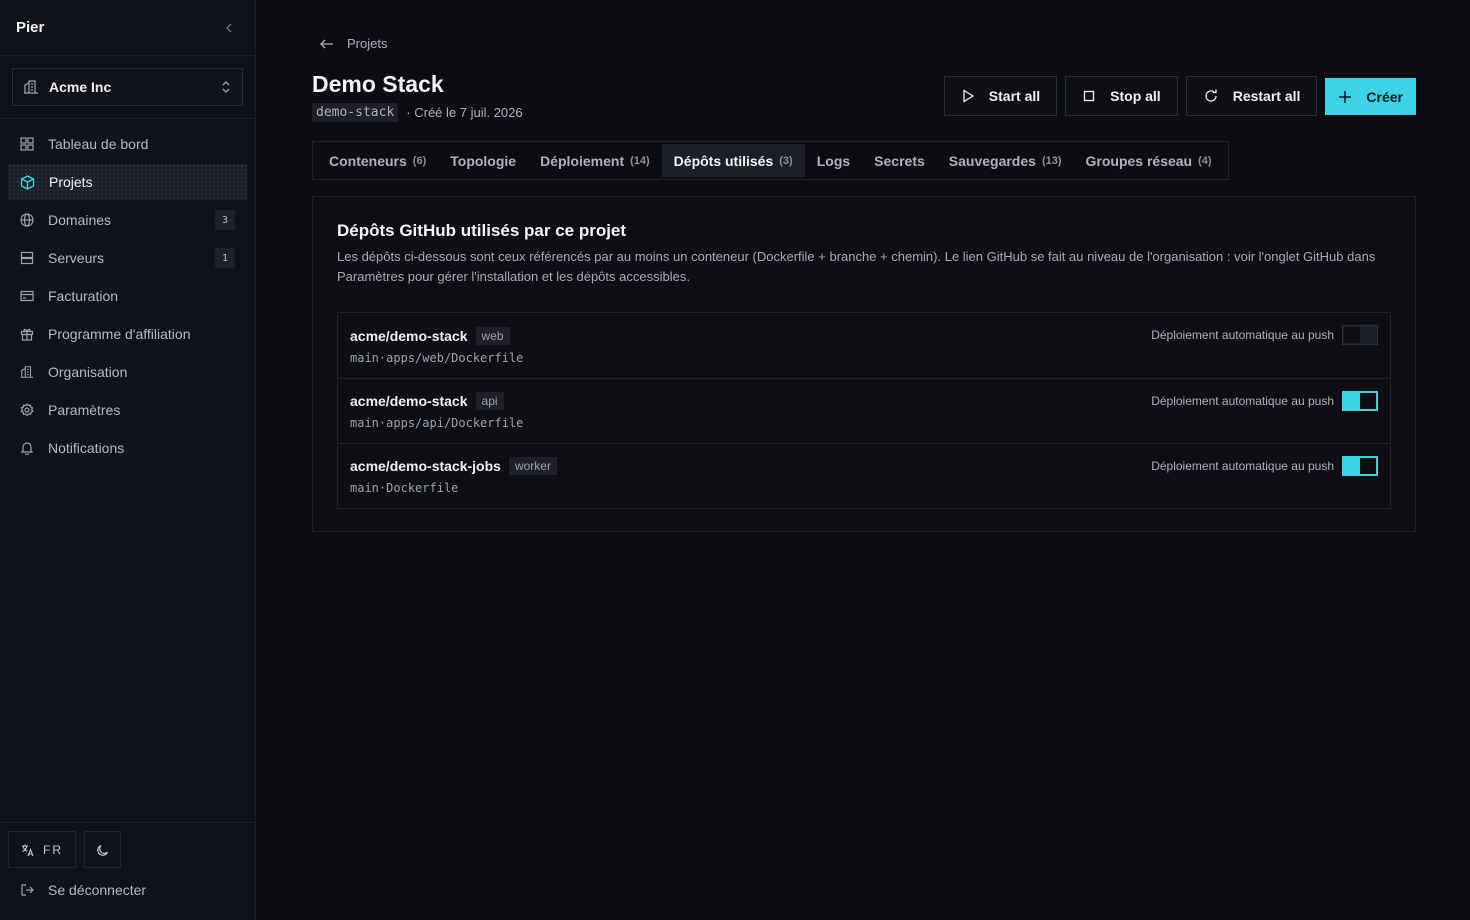 The image size is (1470, 920). Describe the element at coordinates (368, 160) in the screenshot. I see `tab-label: Conteneurs` at that location.